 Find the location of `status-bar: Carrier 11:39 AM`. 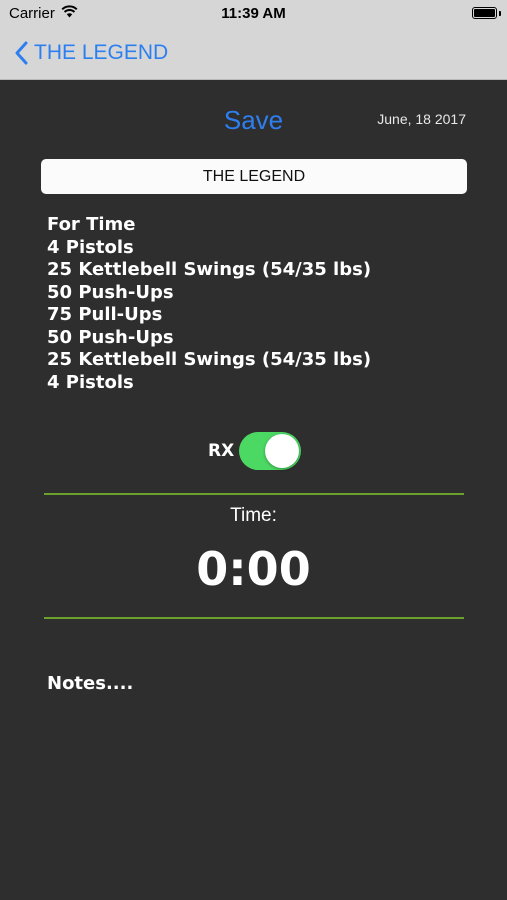

status-bar: Carrier 11:39 AM is located at coordinates (253, 14).